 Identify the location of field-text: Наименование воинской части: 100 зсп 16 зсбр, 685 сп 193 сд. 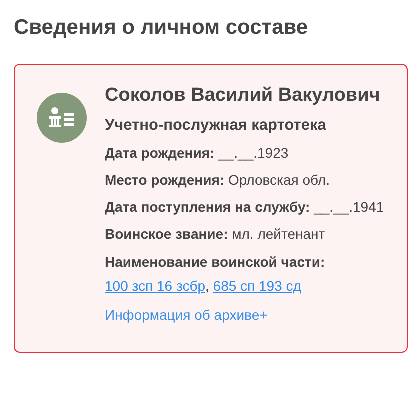
(215, 274).